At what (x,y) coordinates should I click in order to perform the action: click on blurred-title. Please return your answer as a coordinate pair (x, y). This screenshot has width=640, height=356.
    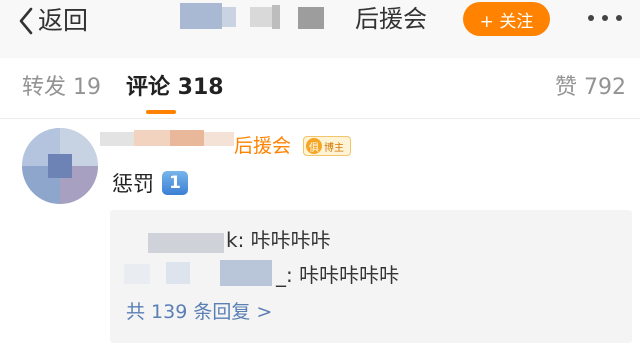
    Looking at the image, I should click on (255, 16).